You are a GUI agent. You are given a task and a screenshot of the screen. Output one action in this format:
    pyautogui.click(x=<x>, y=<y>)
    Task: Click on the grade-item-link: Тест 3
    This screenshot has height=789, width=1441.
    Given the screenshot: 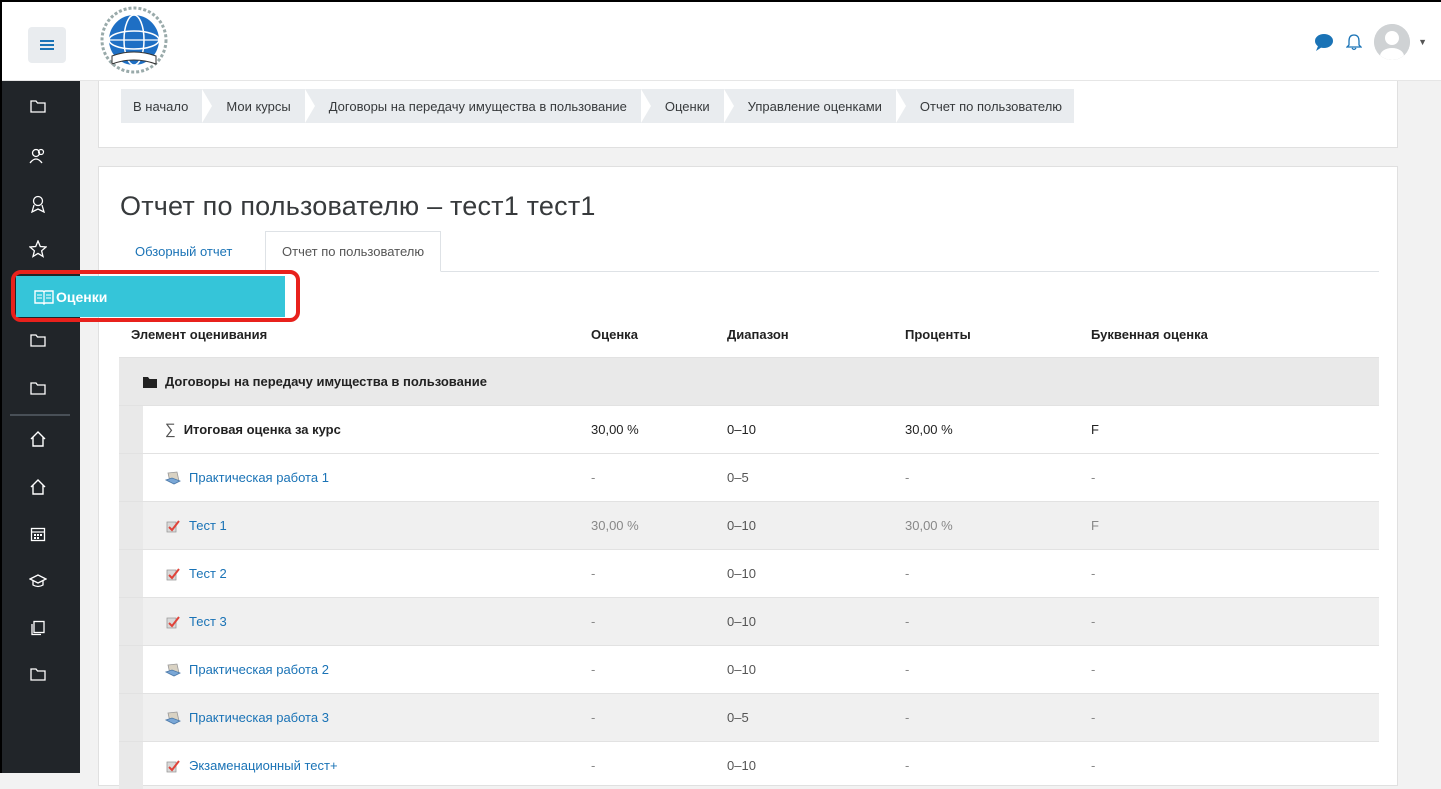 What is the action you would take?
    pyautogui.click(x=208, y=621)
    